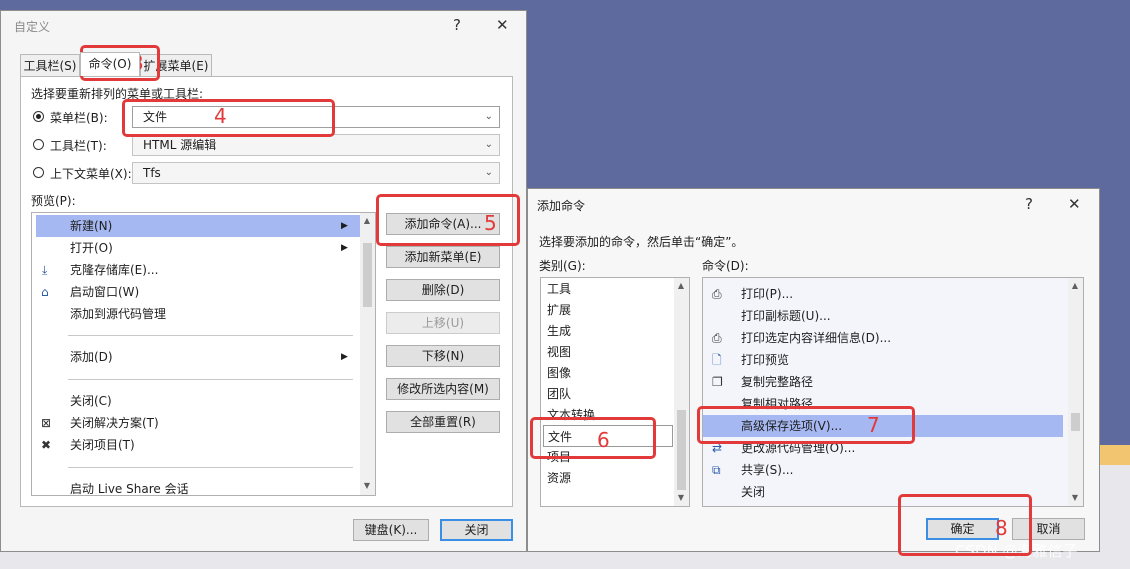 The height and width of the screenshot is (569, 1130). Describe the element at coordinates (220, 116) in the screenshot. I see `annotation-number-4: 4` at that location.